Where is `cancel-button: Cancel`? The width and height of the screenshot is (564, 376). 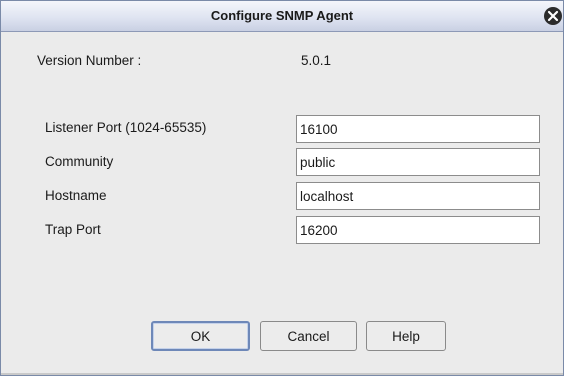 cancel-button: Cancel is located at coordinates (308, 336).